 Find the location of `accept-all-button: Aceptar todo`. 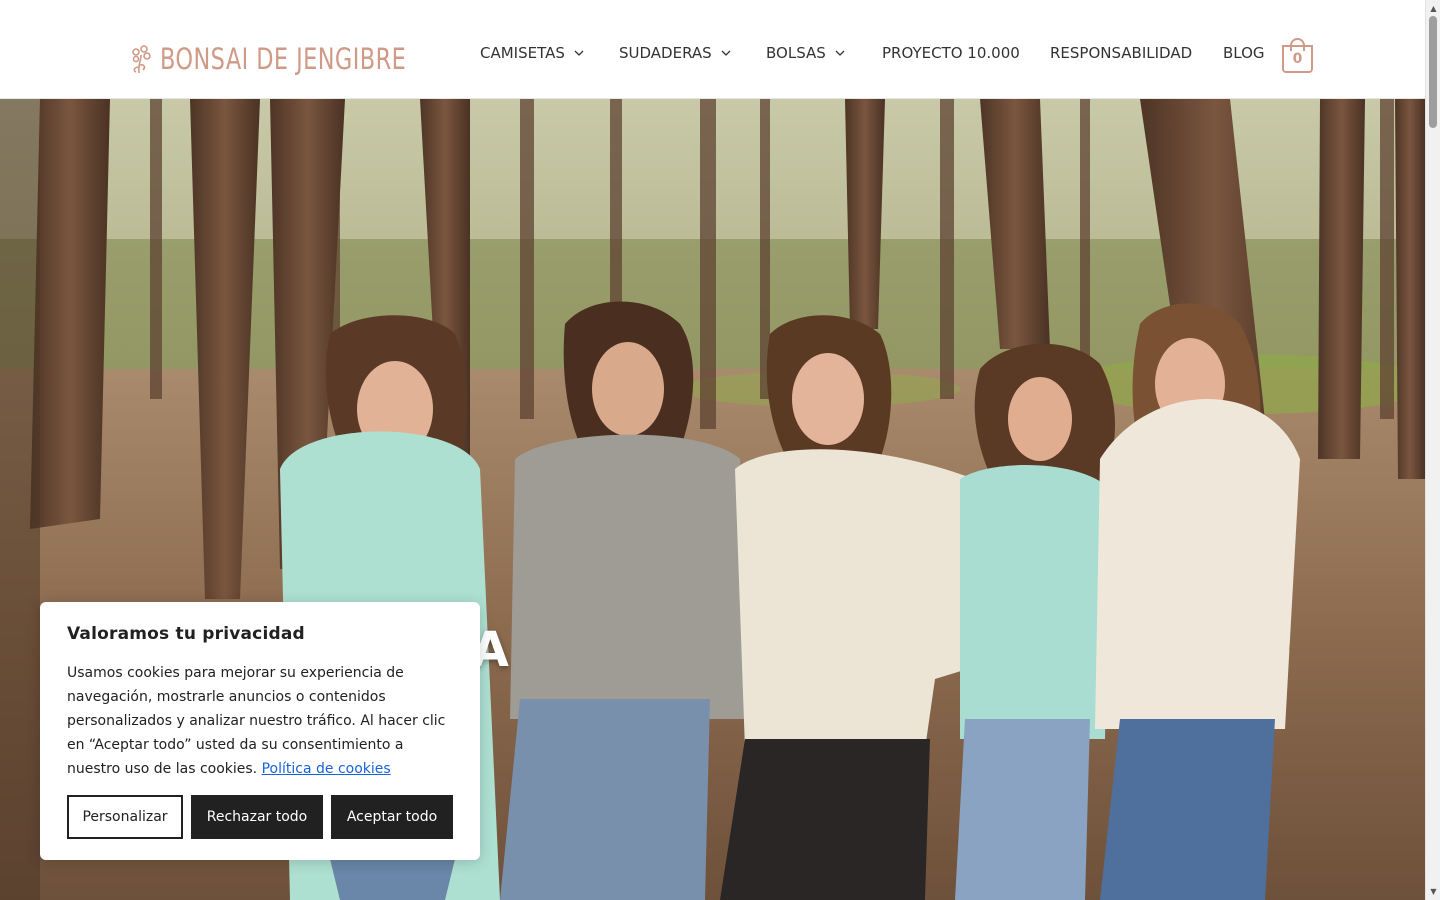

accept-all-button: Aceptar todo is located at coordinates (392, 817).